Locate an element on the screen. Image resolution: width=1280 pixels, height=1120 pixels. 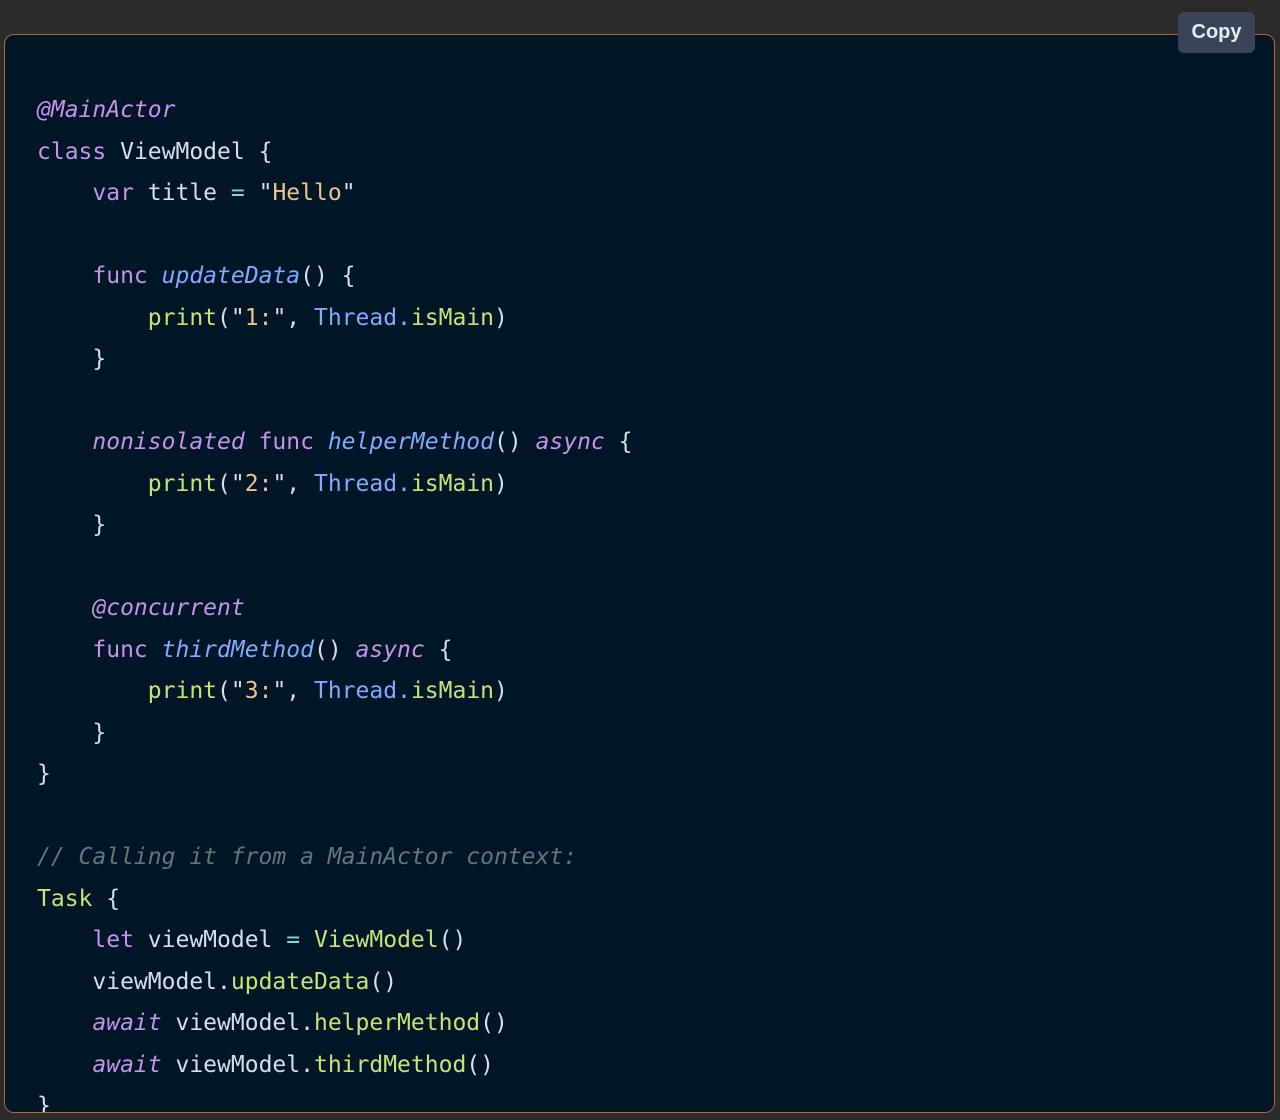
code-token-function-name: updateData is located at coordinates (231, 276).